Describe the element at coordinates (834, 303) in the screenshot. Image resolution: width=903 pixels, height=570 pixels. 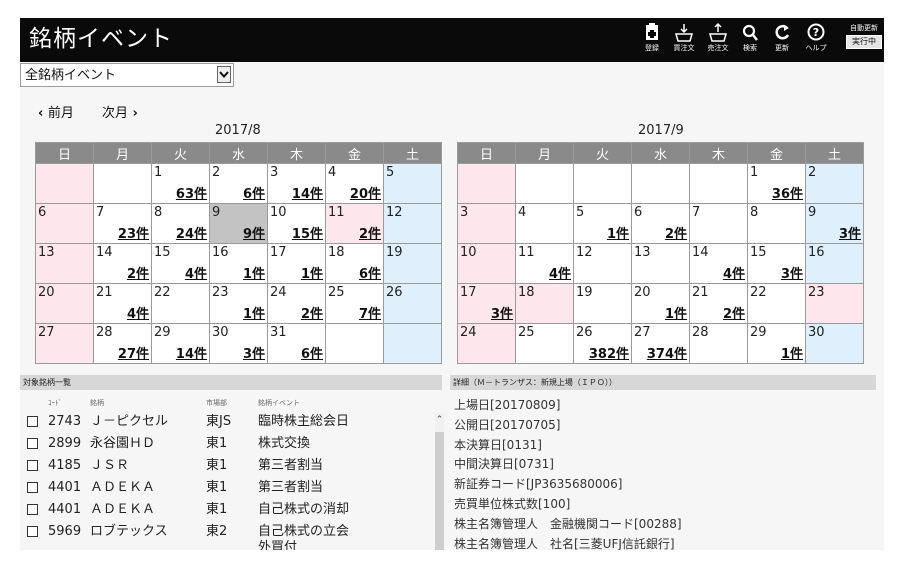
I see `calendar-day-cell: 23` at that location.